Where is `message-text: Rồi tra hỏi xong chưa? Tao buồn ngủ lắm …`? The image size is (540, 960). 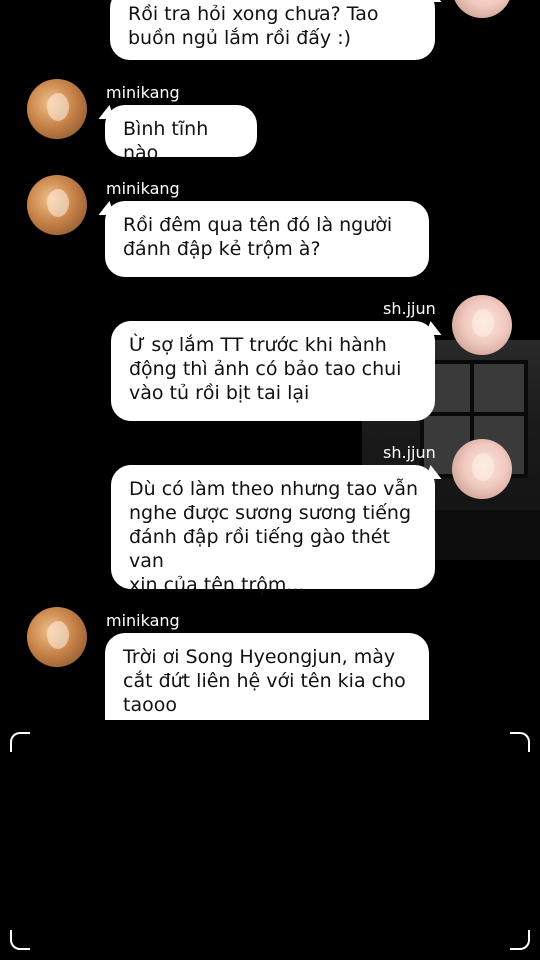 message-text: Rồi tra hỏi xong chưa? Tao buồn ngủ lắm … is located at coordinates (253, 26).